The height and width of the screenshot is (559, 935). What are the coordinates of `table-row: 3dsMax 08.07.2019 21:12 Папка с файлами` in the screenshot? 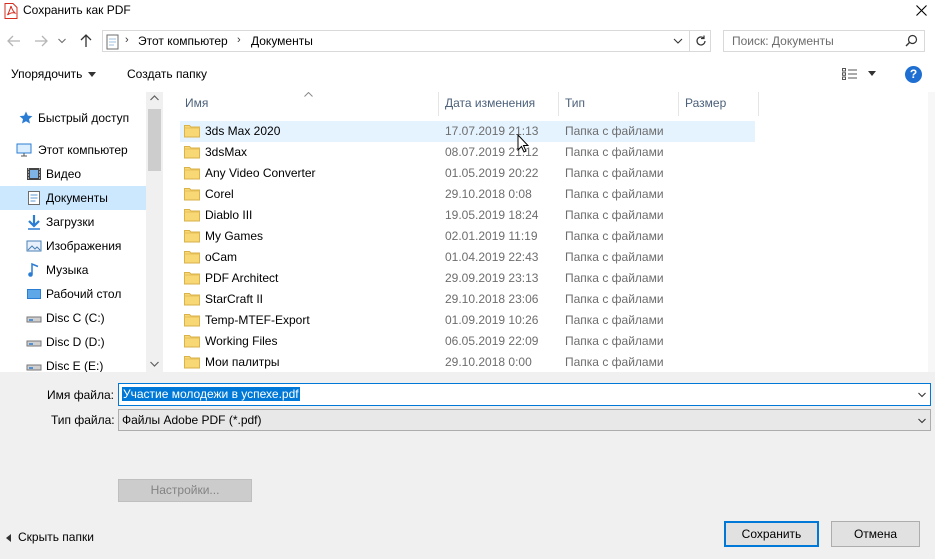 It's located at (467, 152).